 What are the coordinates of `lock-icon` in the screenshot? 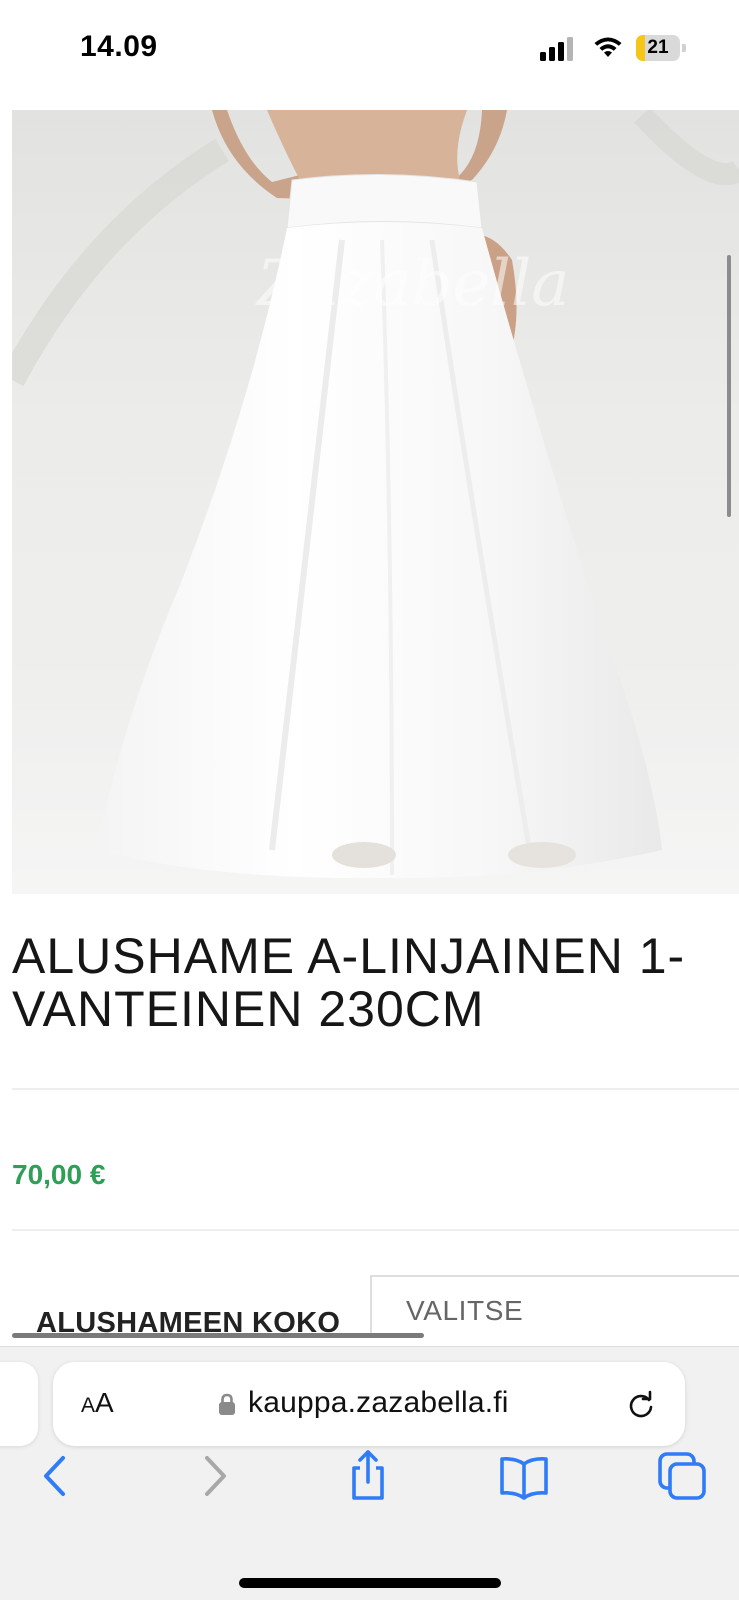 It's located at (227, 1404).